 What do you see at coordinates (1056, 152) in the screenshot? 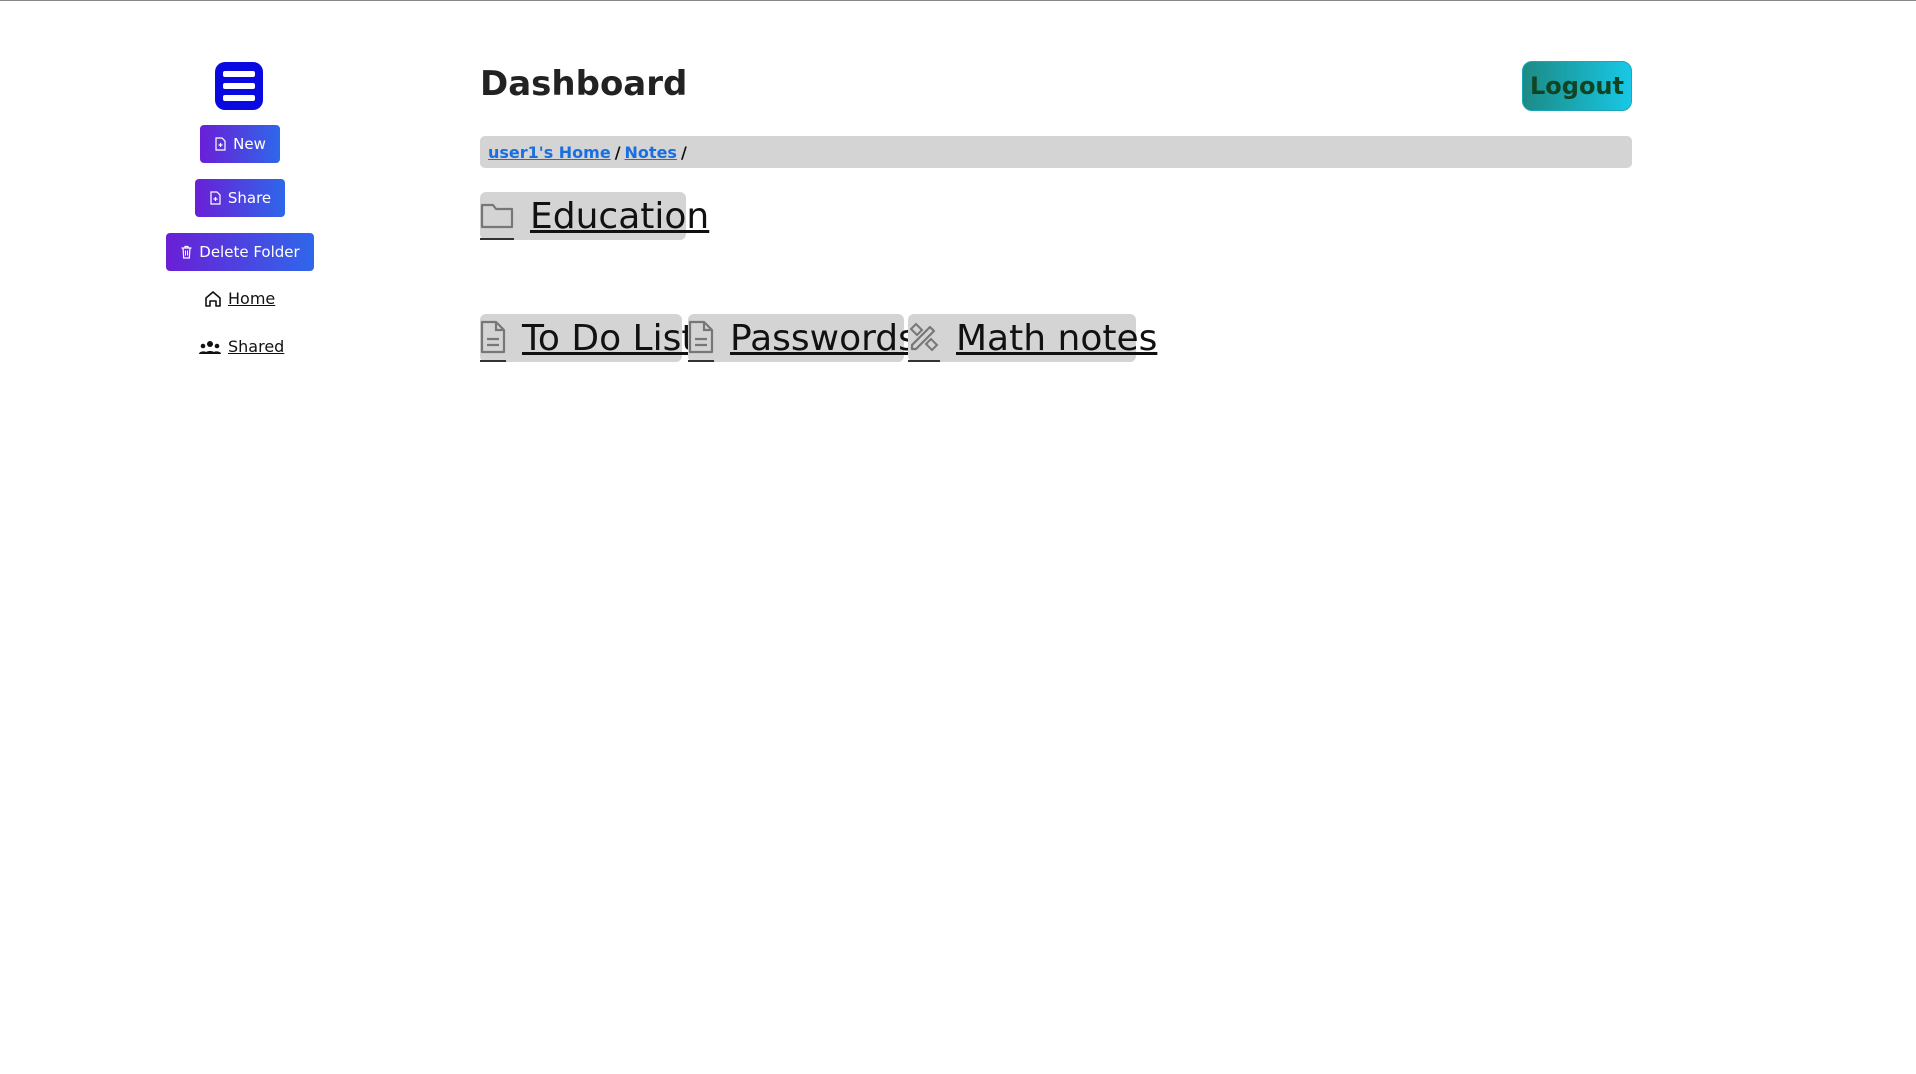
I see `breadcrumb: user1's Home / Notes /` at bounding box center [1056, 152].